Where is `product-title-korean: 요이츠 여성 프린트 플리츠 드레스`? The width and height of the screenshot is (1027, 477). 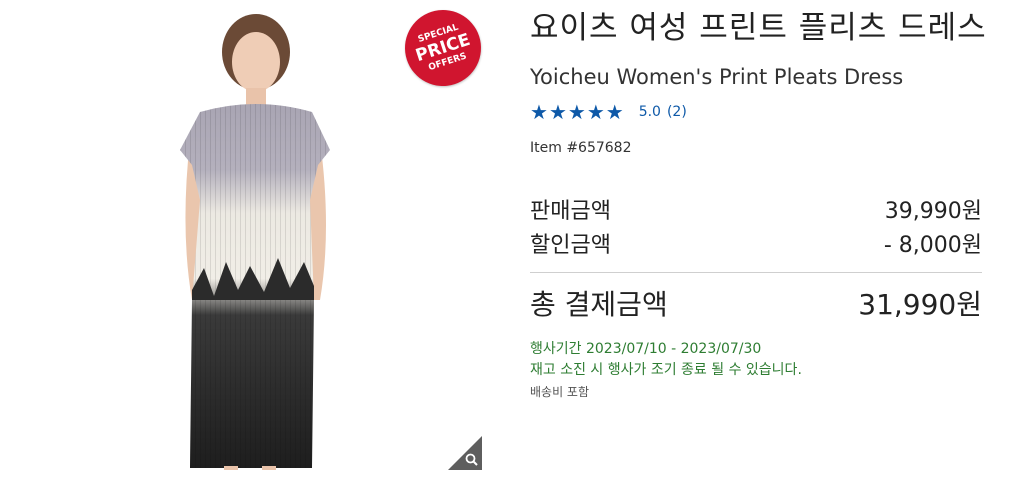 product-title-korean: 요이츠 여성 프린트 플리츠 드레스 is located at coordinates (758, 28).